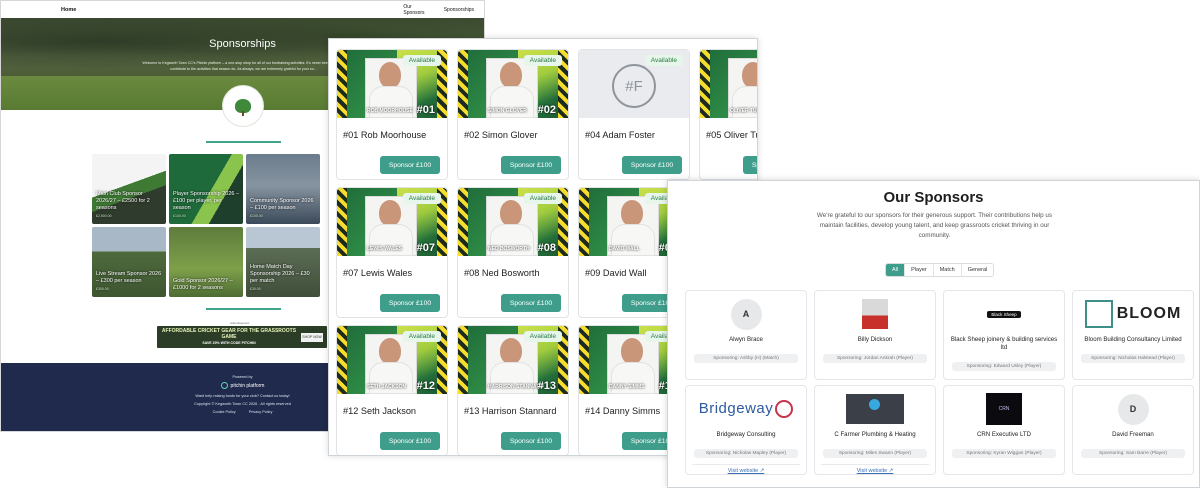 Image resolution: width=1200 pixels, height=488 pixels. I want to click on photo-player-number: #12, so click(425, 386).